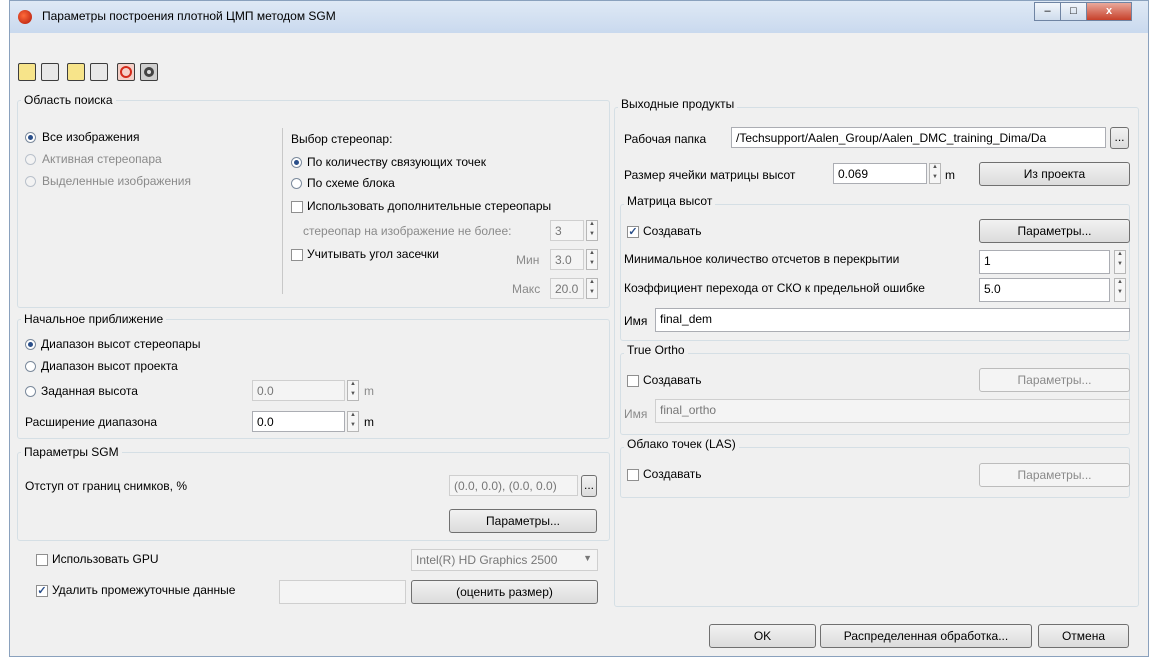 The width and height of the screenshot is (1149, 657). Describe the element at coordinates (670, 201) in the screenshot. I see `dem-title: Матрица высот` at that location.